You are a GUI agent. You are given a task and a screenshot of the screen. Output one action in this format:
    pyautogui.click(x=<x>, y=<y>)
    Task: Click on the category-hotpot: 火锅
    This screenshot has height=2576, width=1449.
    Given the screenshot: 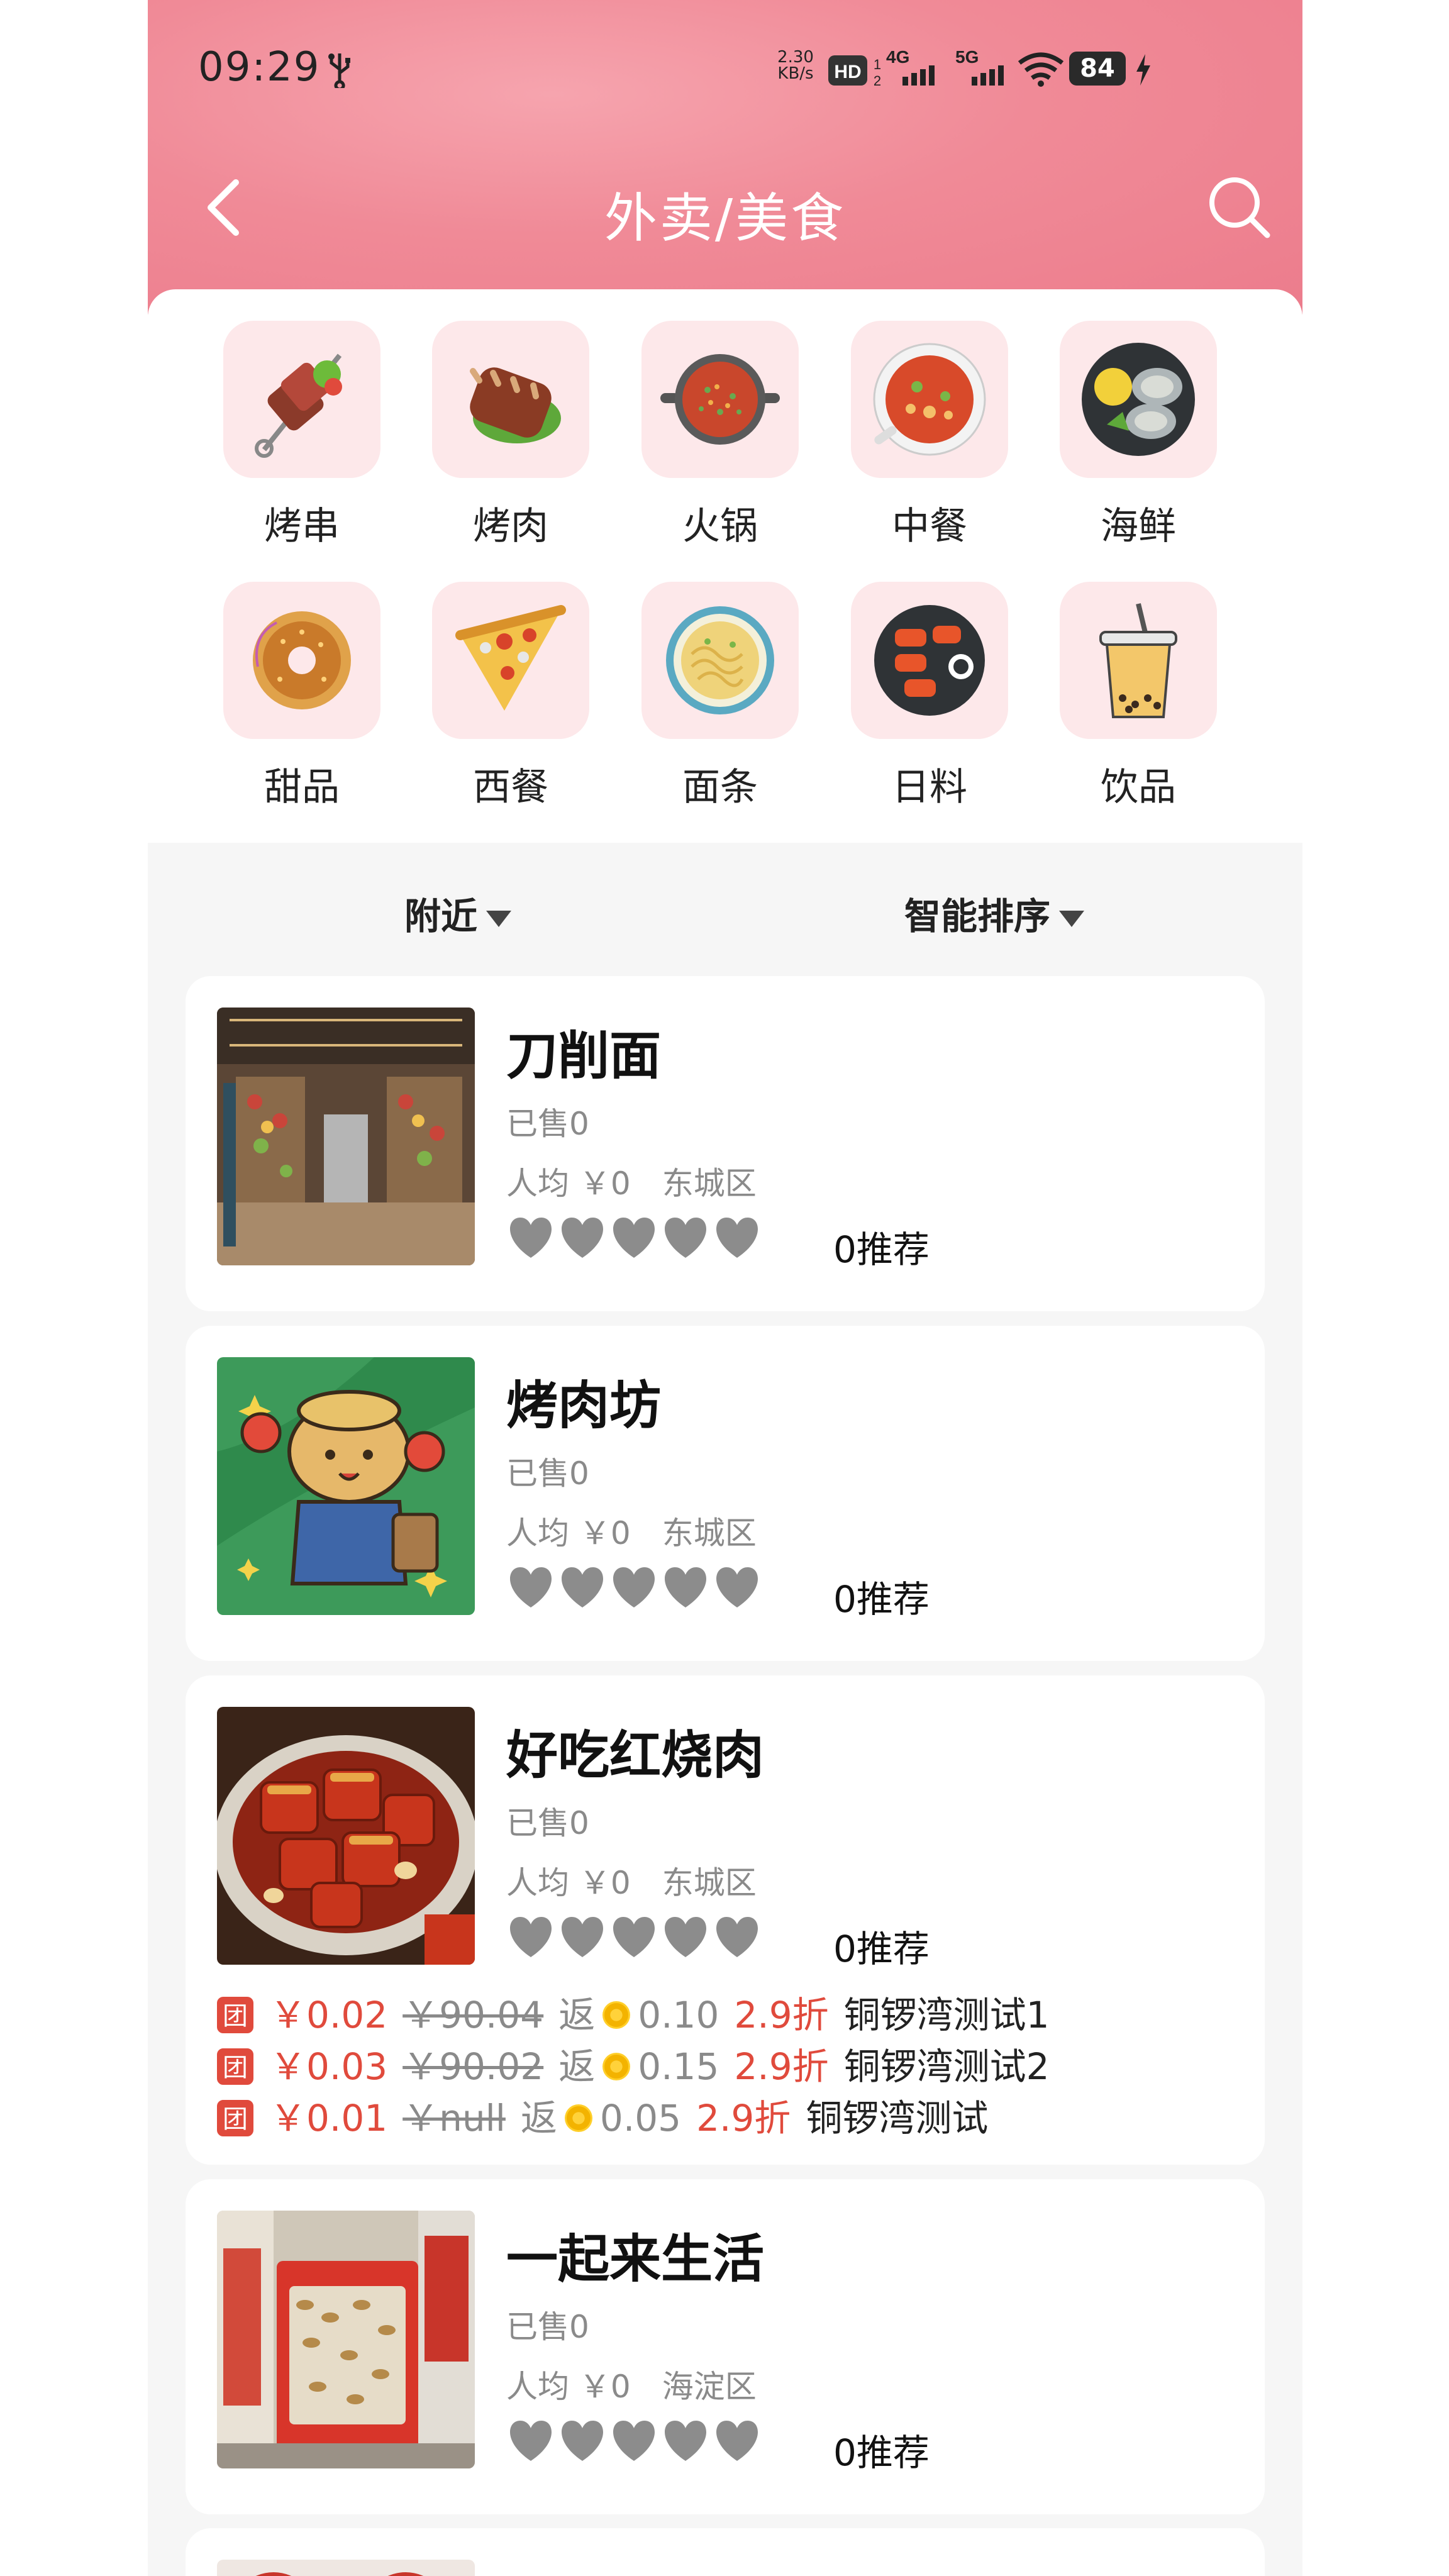 What is the action you would take?
    pyautogui.click(x=720, y=440)
    